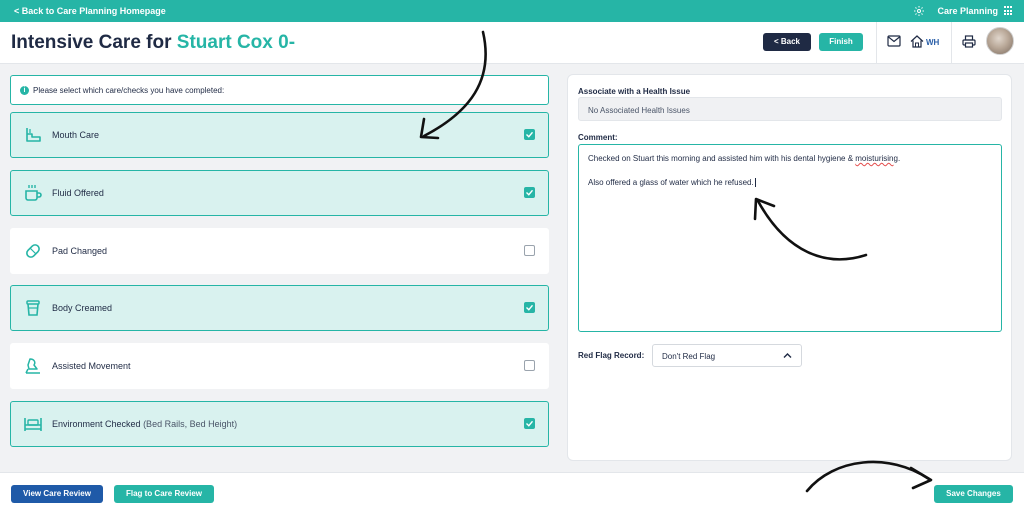 The image size is (1024, 512). I want to click on red-flag-label: Red Flag Record:, so click(611, 355).